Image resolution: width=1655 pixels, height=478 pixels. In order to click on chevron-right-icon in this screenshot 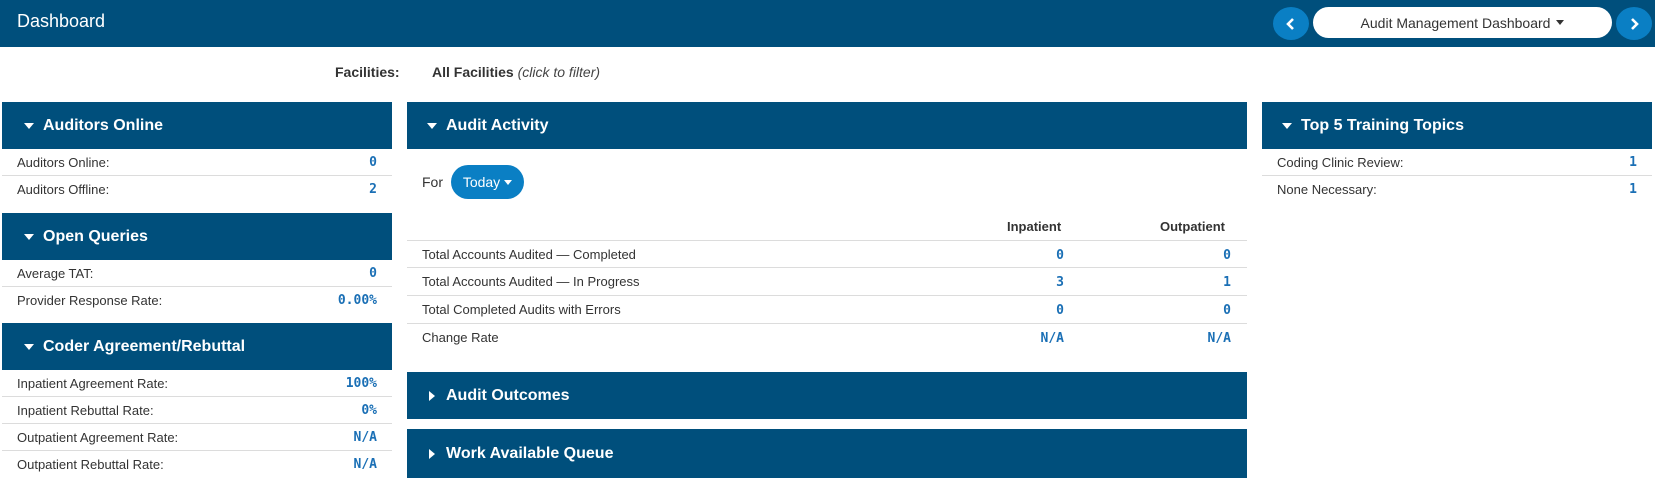, I will do `click(1635, 23)`.